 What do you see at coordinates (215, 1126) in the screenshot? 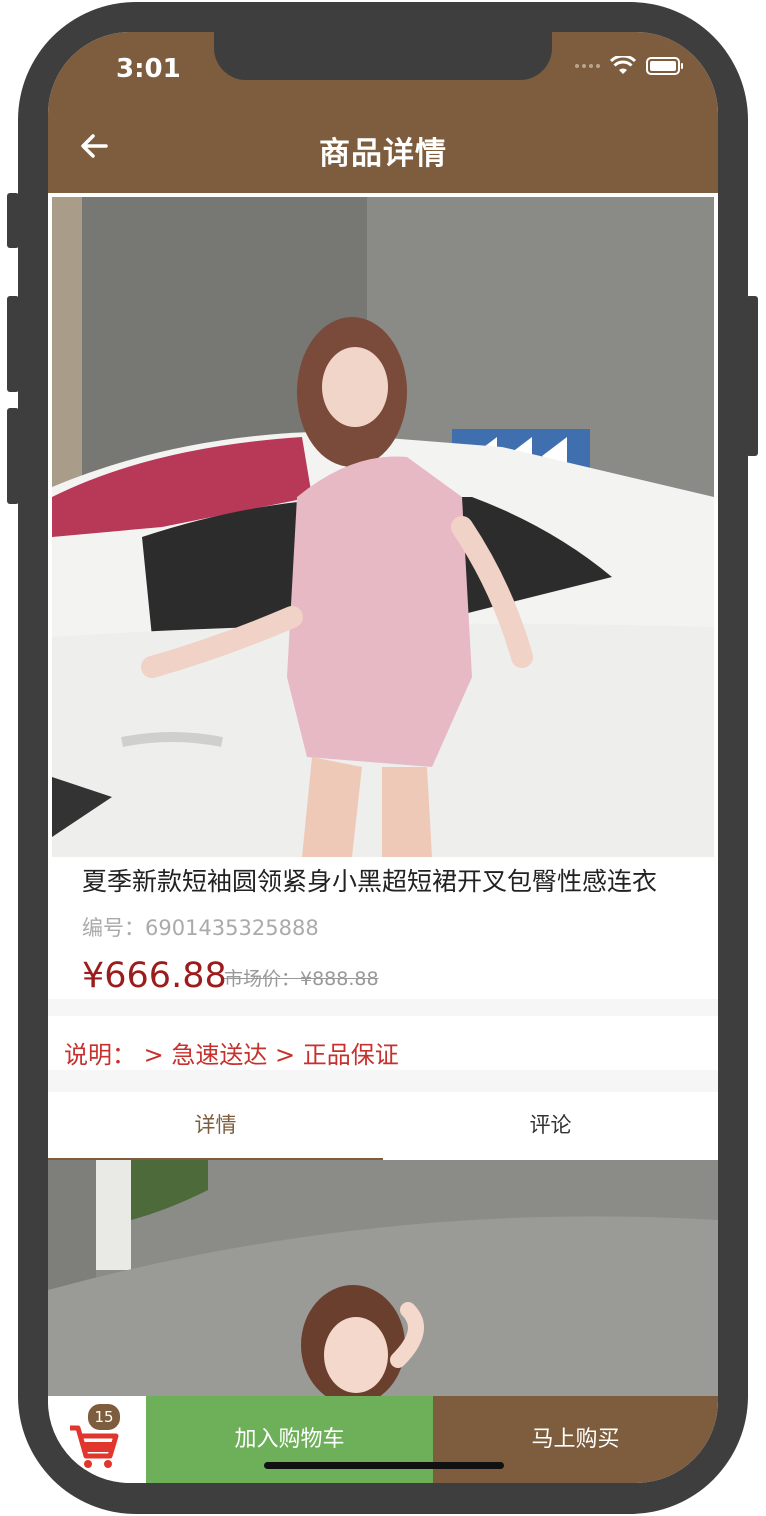
I see `tab-details: 详情` at bounding box center [215, 1126].